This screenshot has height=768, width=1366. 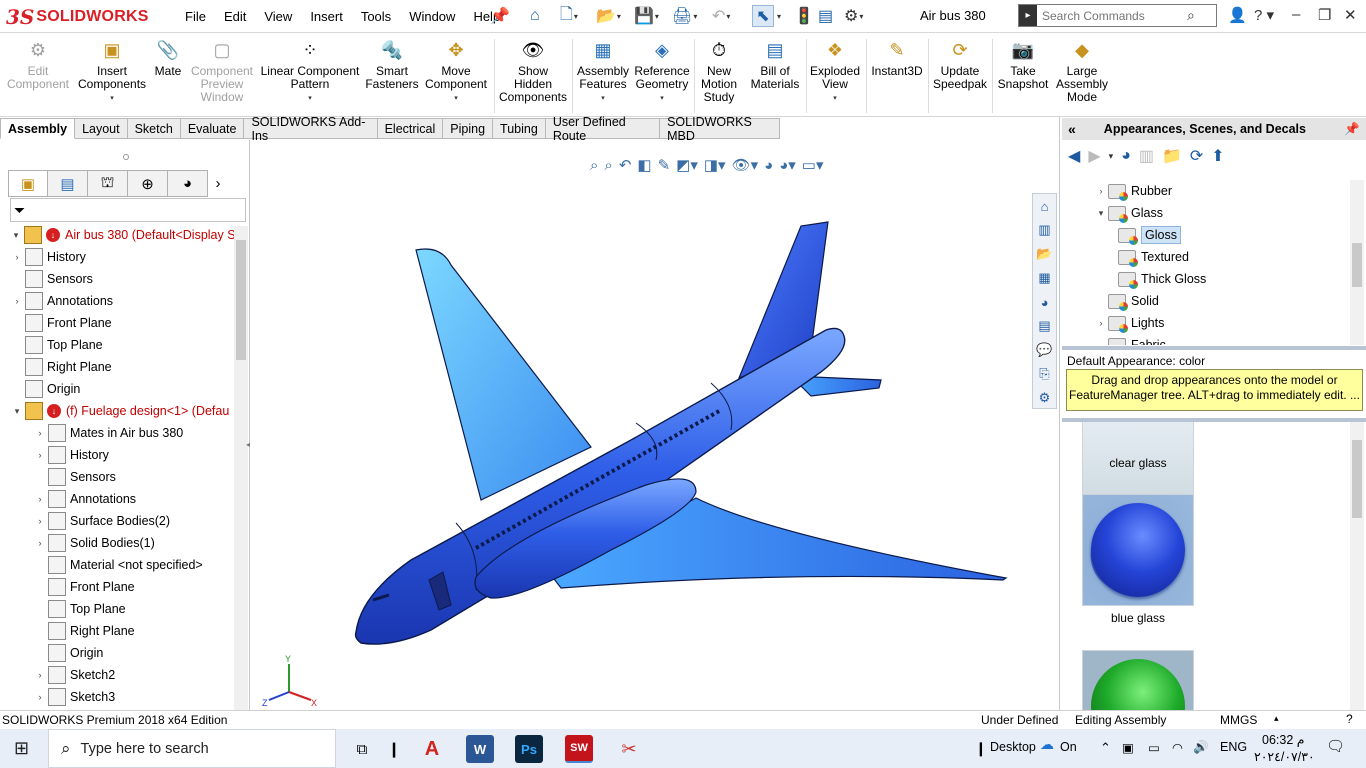 I want to click on clock-time: 06:32 م, so click(x=1283, y=739).